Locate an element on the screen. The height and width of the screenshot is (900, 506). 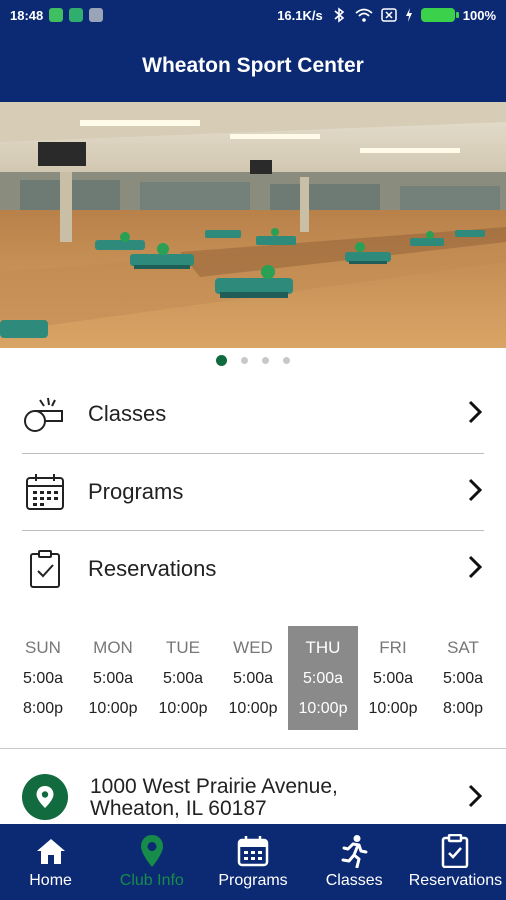
hours-day-sat: SAT 5:00a 8:00p is located at coordinates (463, 678).